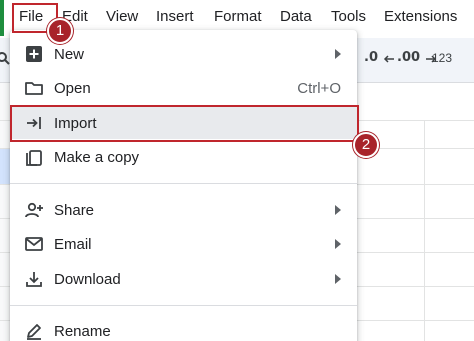  Describe the element at coordinates (348, 16) in the screenshot. I see `menu-tools: Tools` at that location.